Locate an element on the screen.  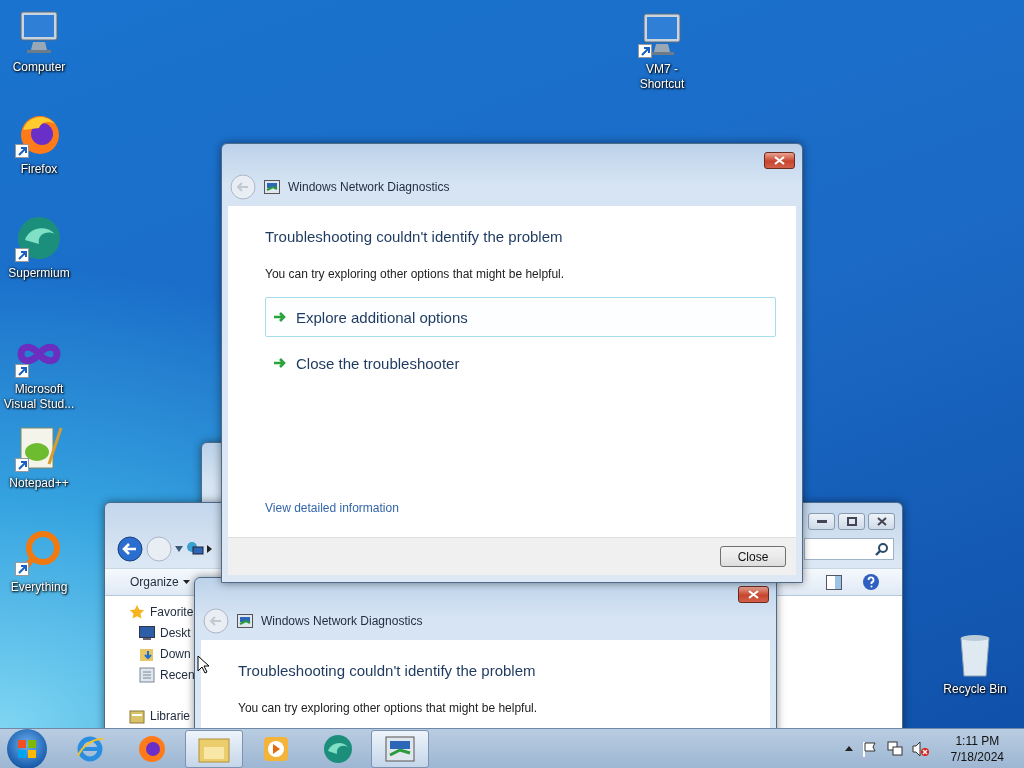
minimize-icon is located at coordinates (821, 521).